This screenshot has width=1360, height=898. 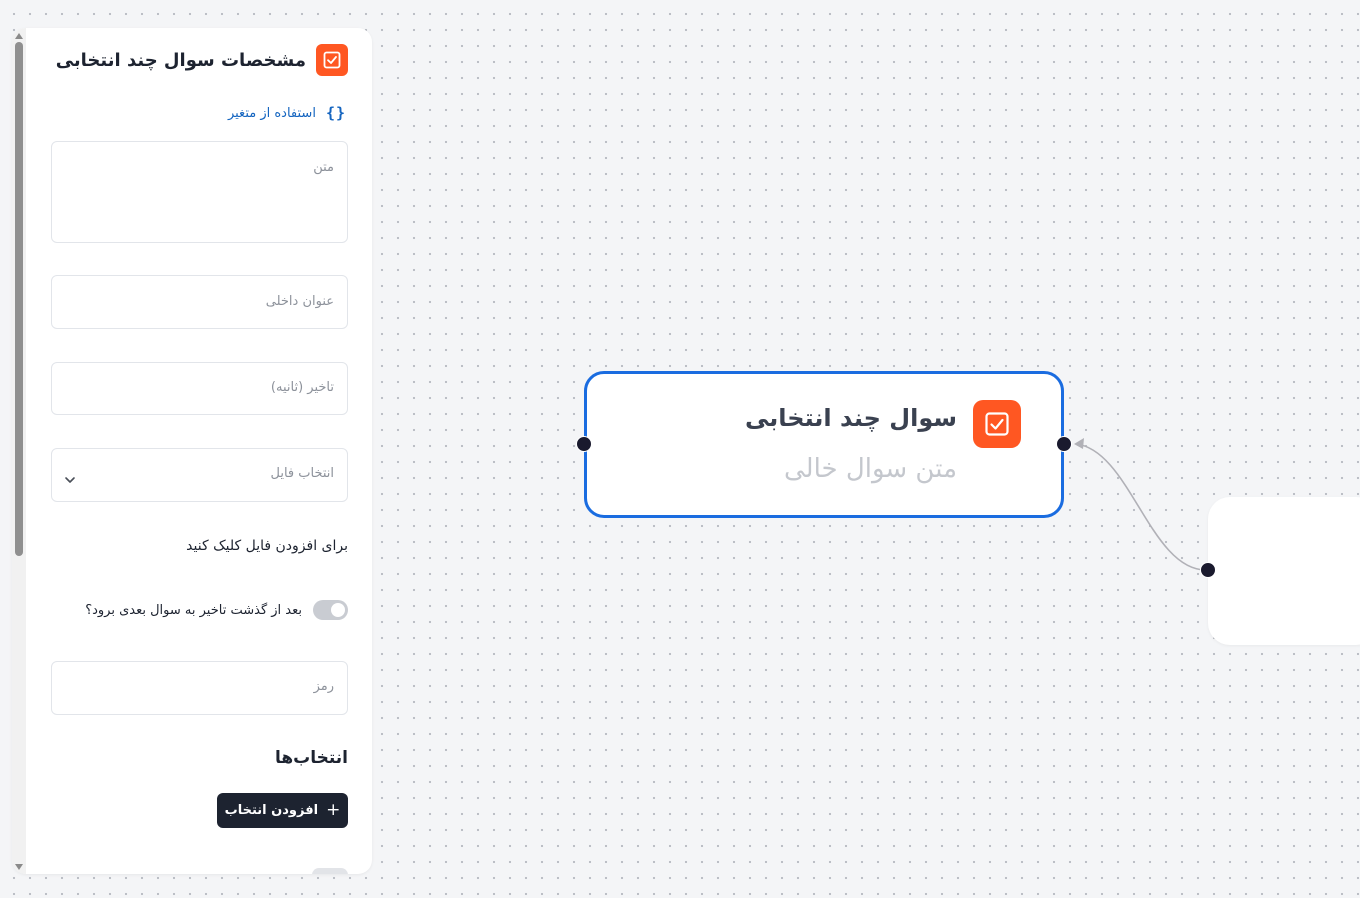 What do you see at coordinates (1284, 571) in the screenshot?
I see `partial-node` at bounding box center [1284, 571].